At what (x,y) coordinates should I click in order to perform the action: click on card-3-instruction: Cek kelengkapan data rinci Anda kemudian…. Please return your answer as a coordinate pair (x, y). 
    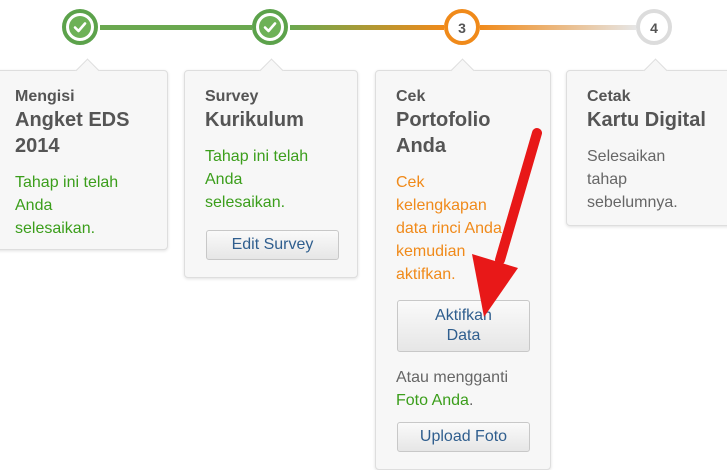
    Looking at the image, I should click on (449, 228).